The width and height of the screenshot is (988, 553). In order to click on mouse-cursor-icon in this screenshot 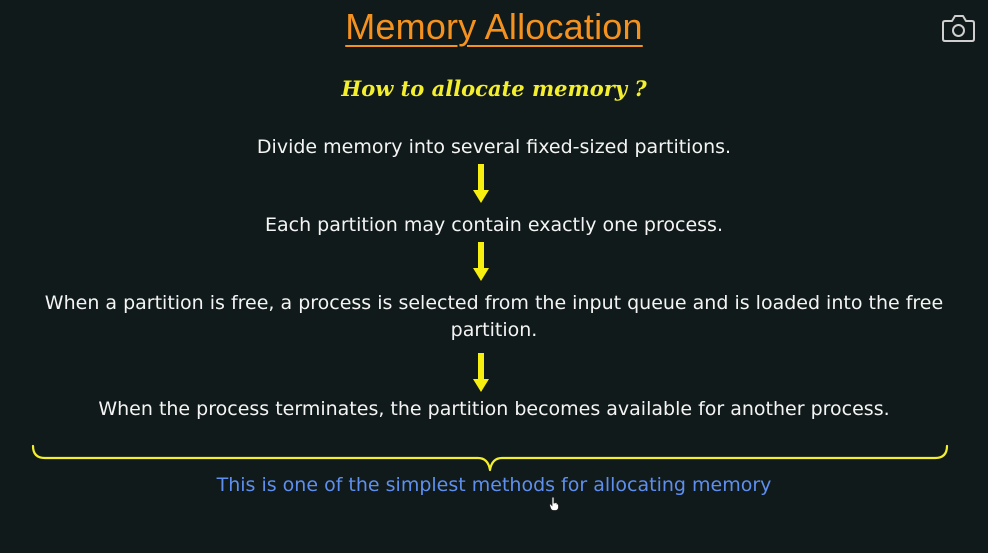, I will do `click(554, 503)`.